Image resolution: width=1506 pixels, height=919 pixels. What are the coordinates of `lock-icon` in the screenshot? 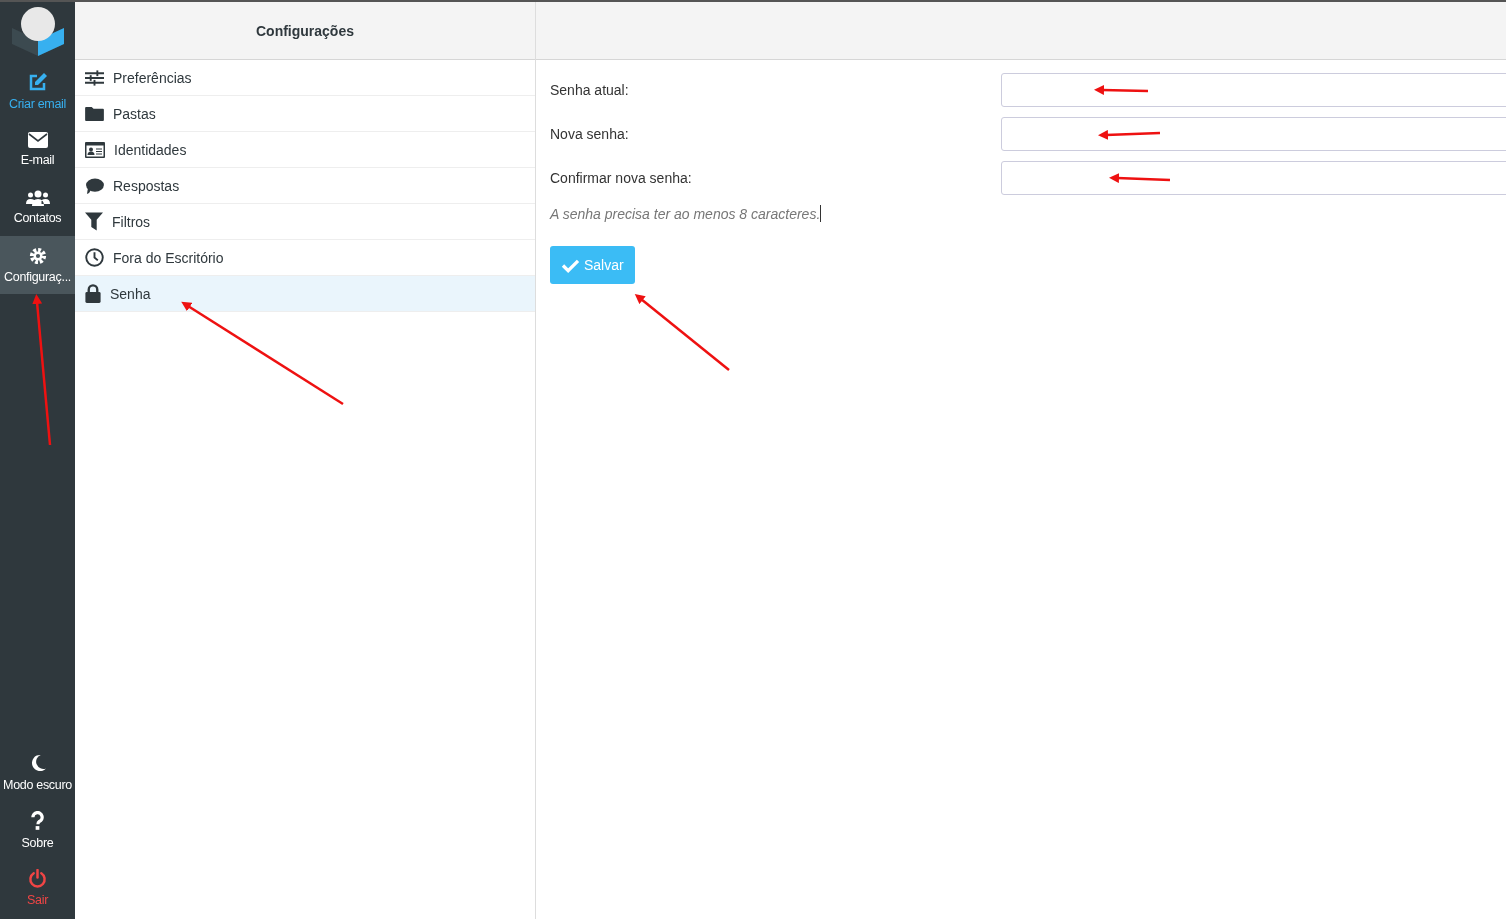 It's located at (93, 293).